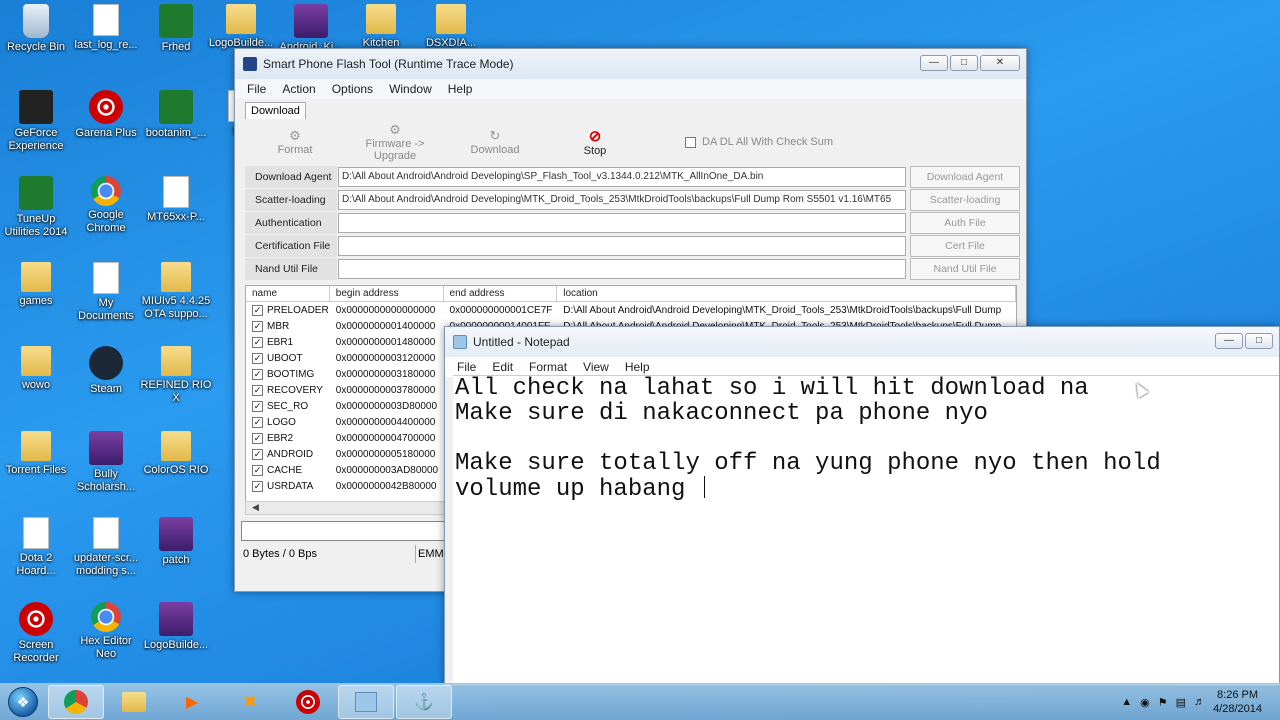  I want to click on desktop-icon: patch, so click(176, 542).